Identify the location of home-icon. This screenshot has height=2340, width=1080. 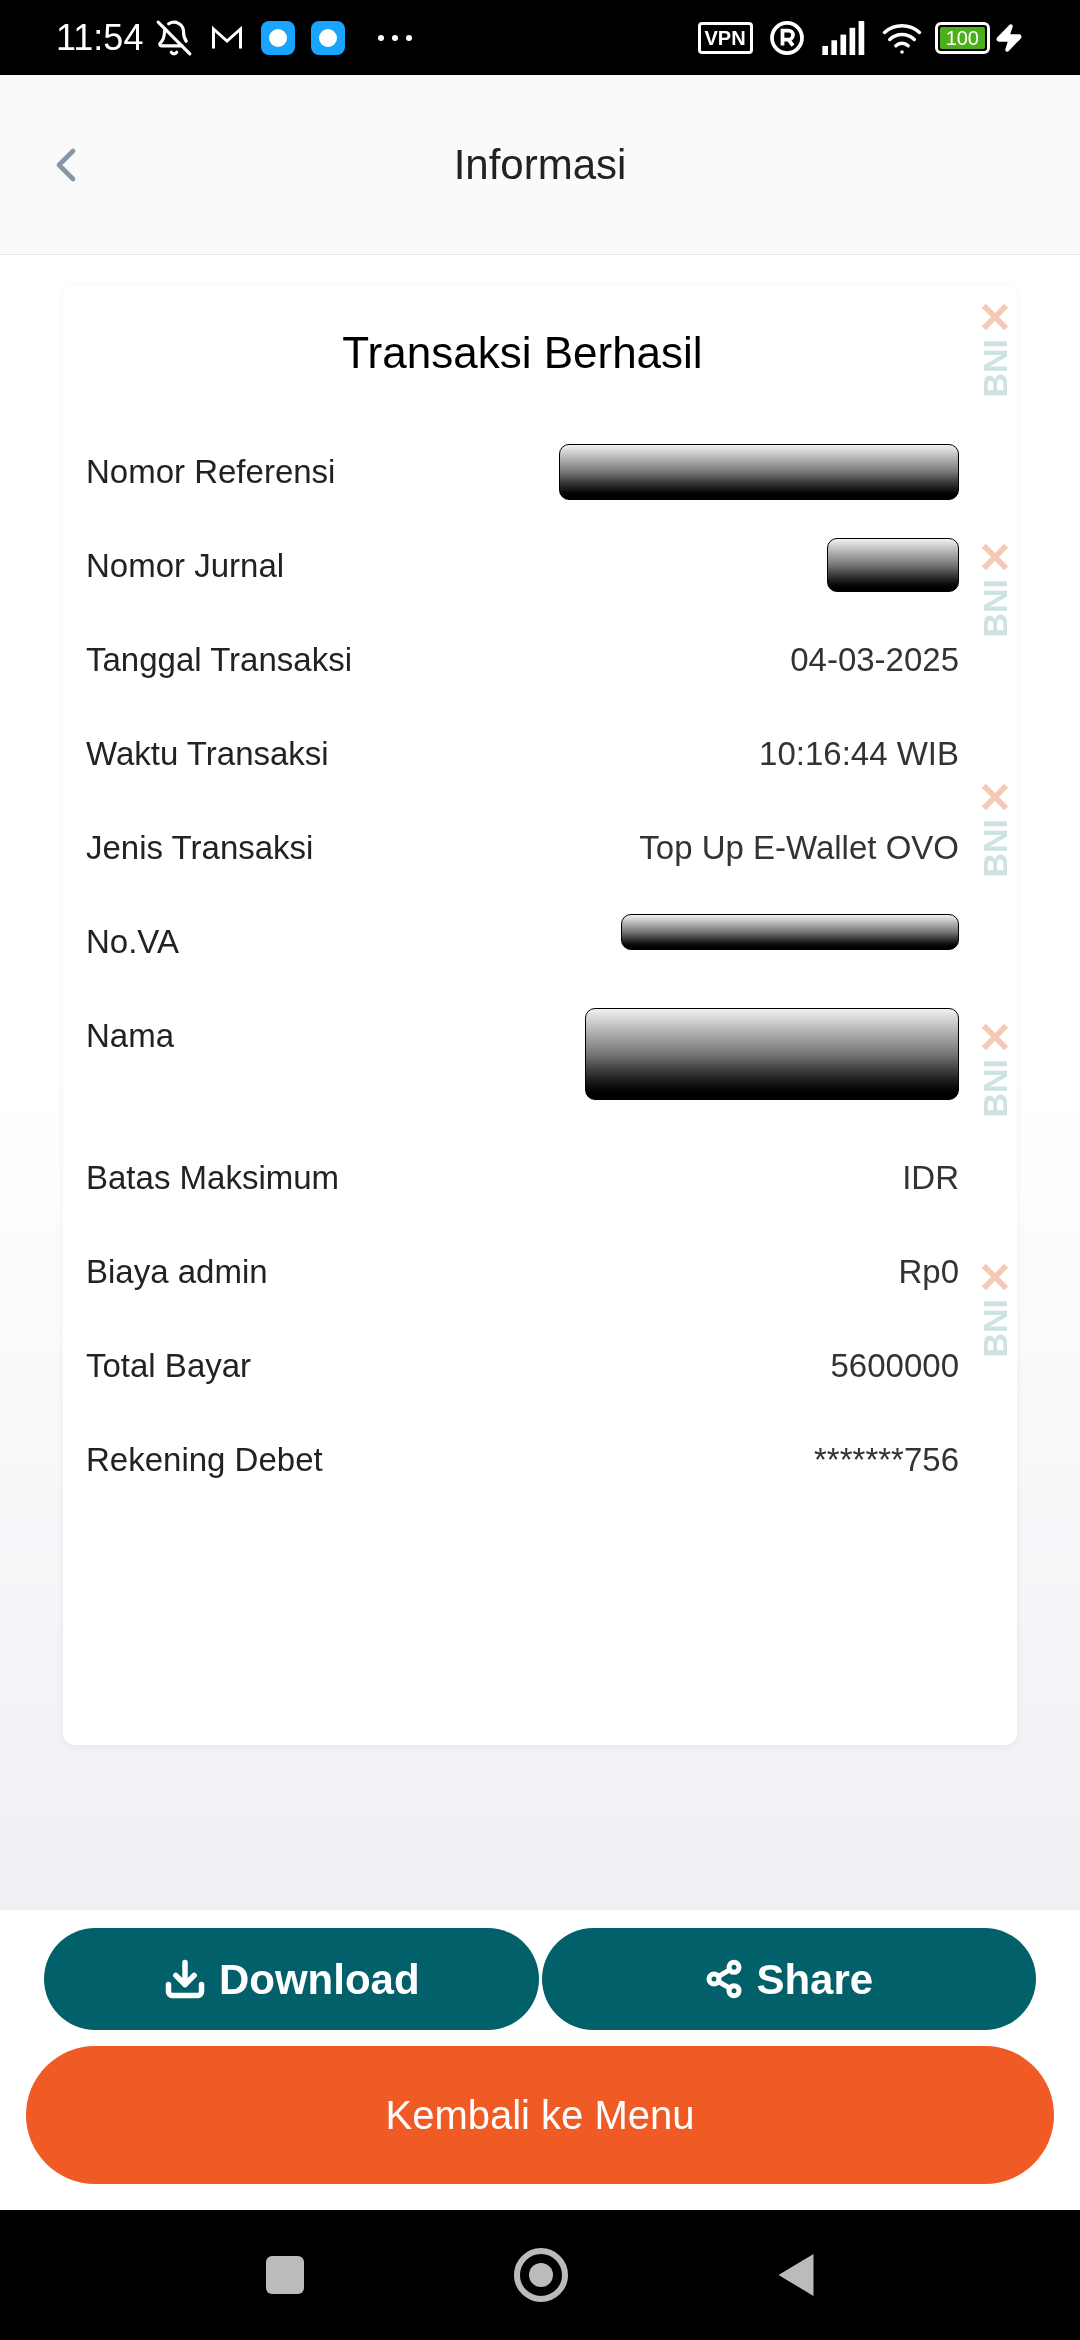
(541, 2275).